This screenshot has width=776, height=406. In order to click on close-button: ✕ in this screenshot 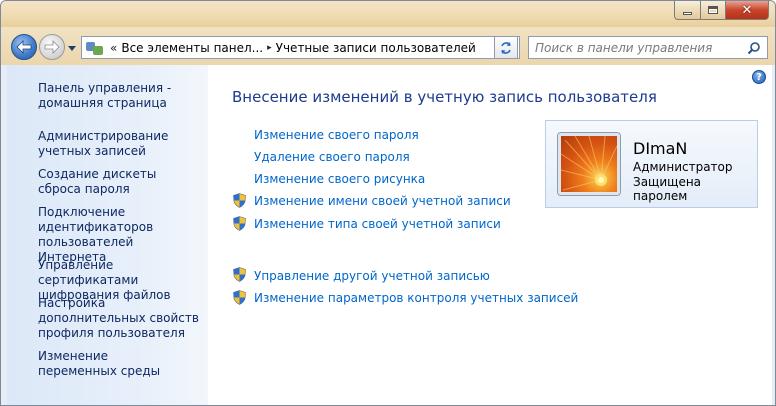, I will do `click(747, 10)`.